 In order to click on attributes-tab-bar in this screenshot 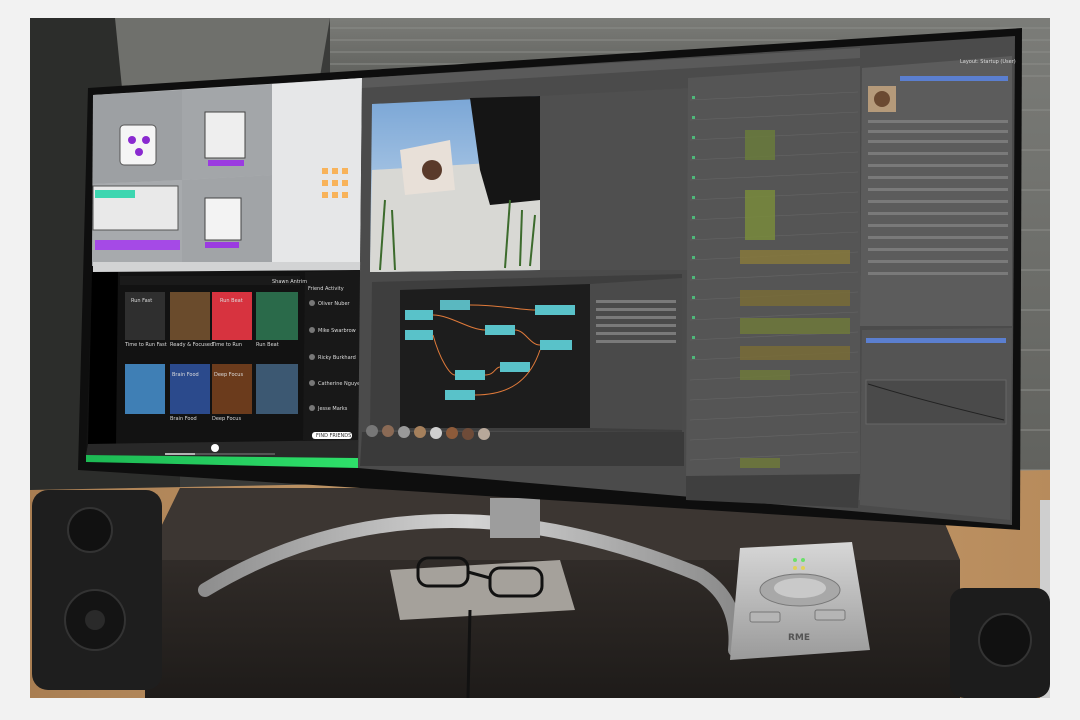, I will do `click(936, 340)`.